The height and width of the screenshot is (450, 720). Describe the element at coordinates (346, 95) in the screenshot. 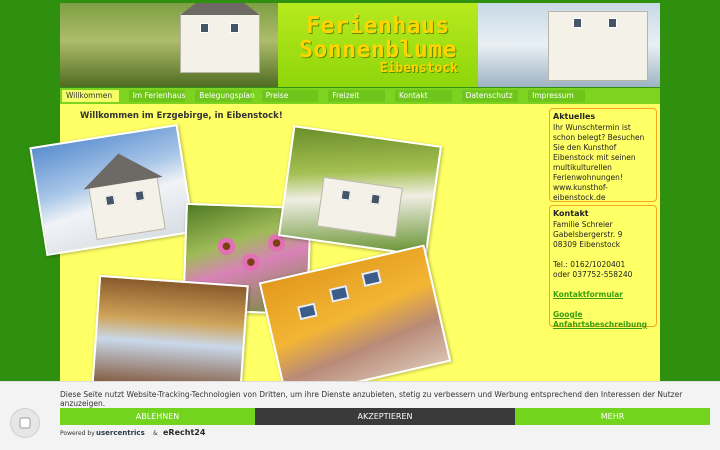

I see `nav-label: Freizeit` at that location.